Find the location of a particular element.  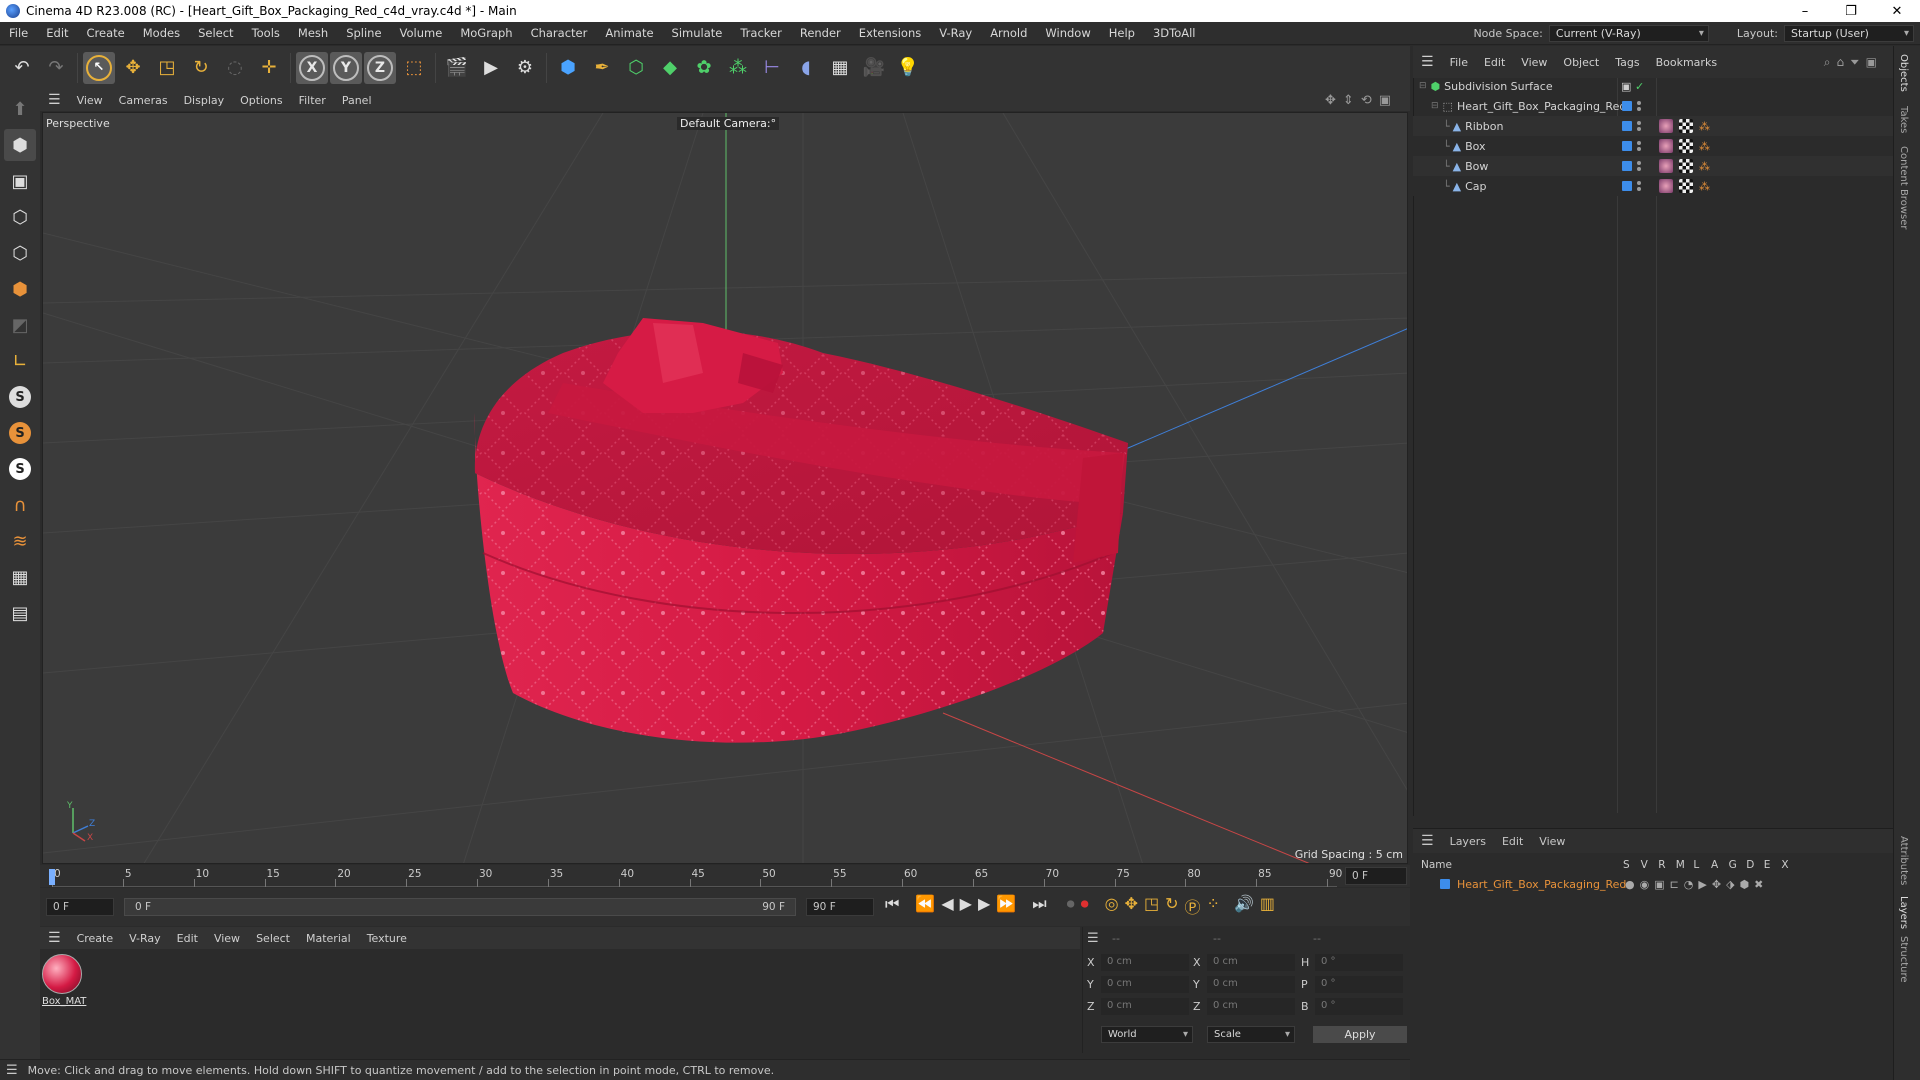

render-settings-icon: ⚙ is located at coordinates (525, 68).